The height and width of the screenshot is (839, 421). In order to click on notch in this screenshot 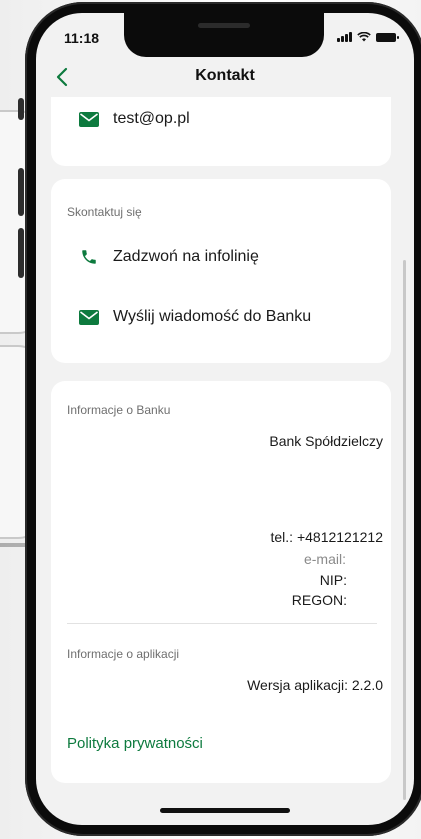, I will do `click(224, 35)`.